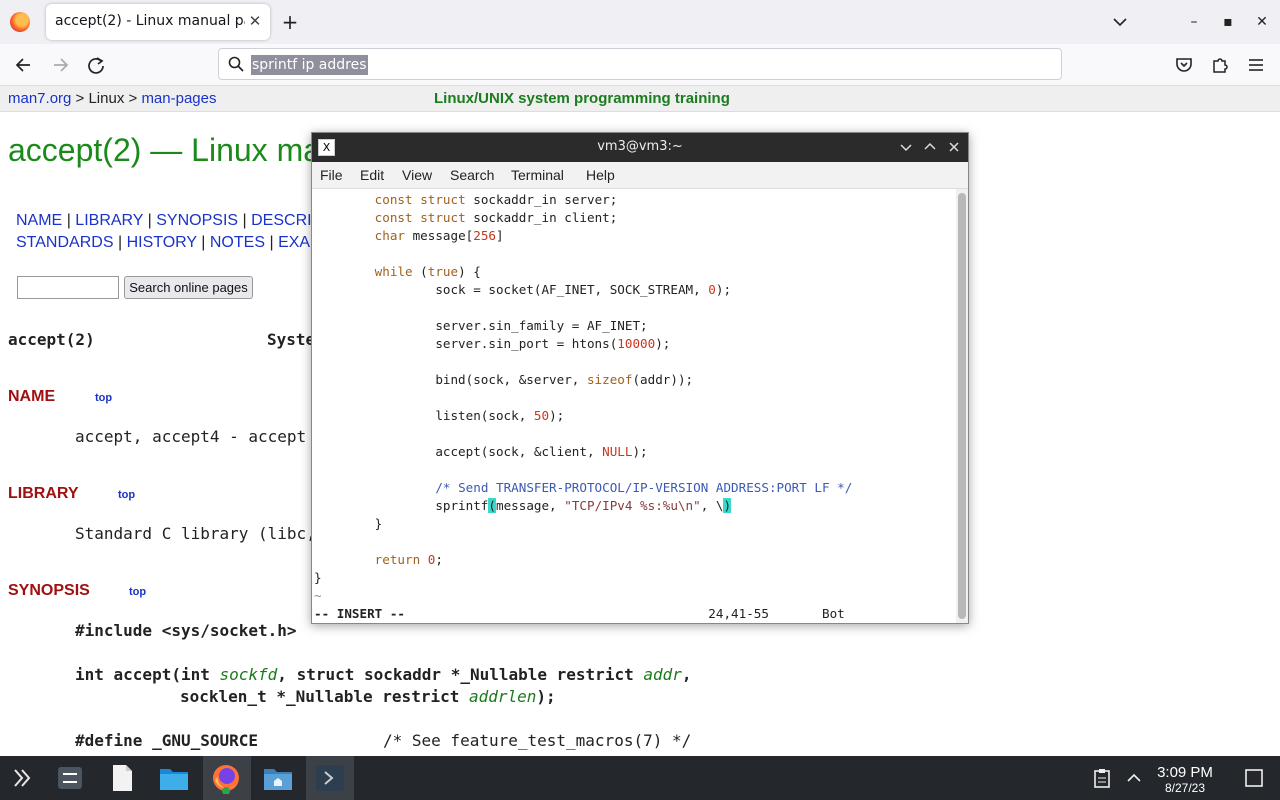 Image resolution: width=1280 pixels, height=800 pixels. I want to click on name-heading: NAME, so click(32, 396).